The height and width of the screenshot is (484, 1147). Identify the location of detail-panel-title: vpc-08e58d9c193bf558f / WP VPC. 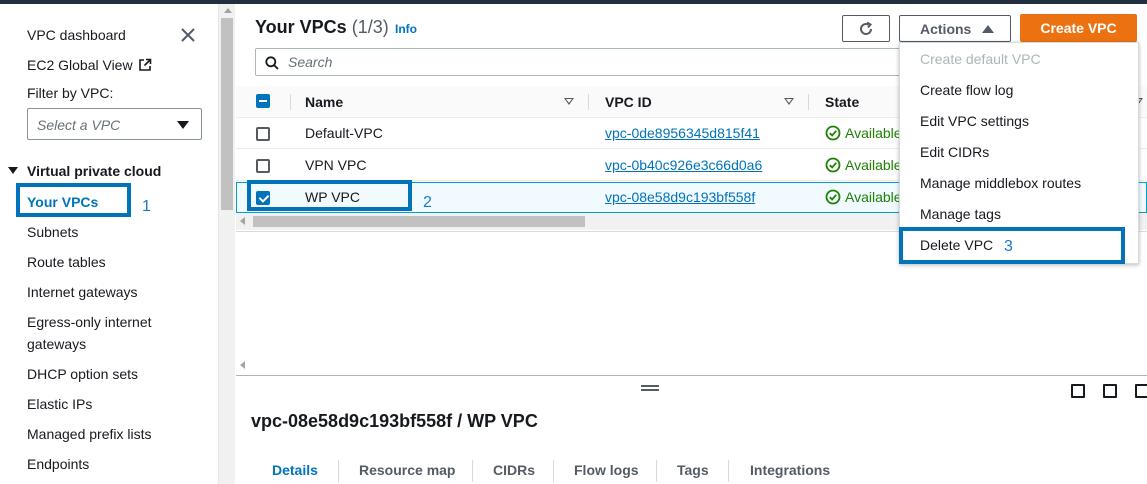
(394, 421).